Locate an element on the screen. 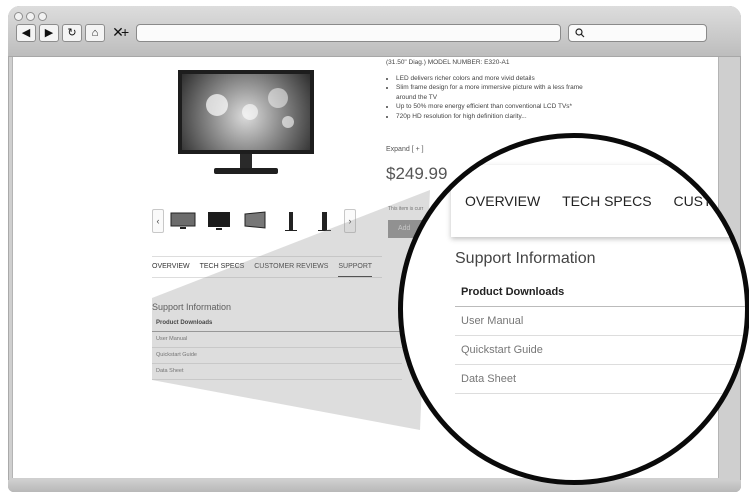  magnified-downloads-header: Product Downloads is located at coordinates (600, 292).